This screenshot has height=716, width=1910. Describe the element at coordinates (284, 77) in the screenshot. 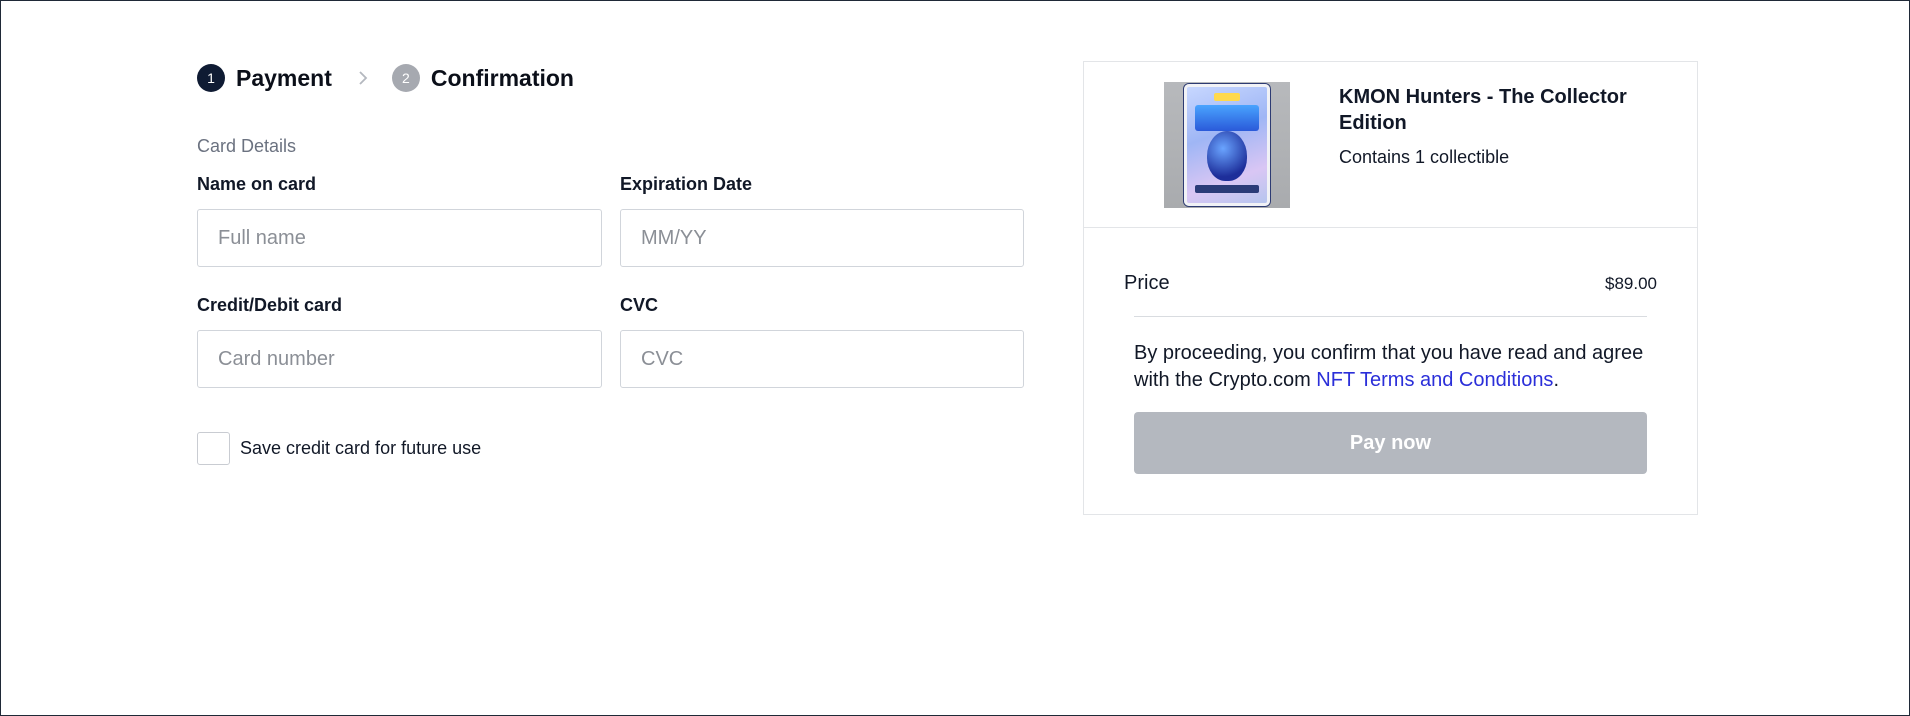

I see `step-label: Payment` at that location.